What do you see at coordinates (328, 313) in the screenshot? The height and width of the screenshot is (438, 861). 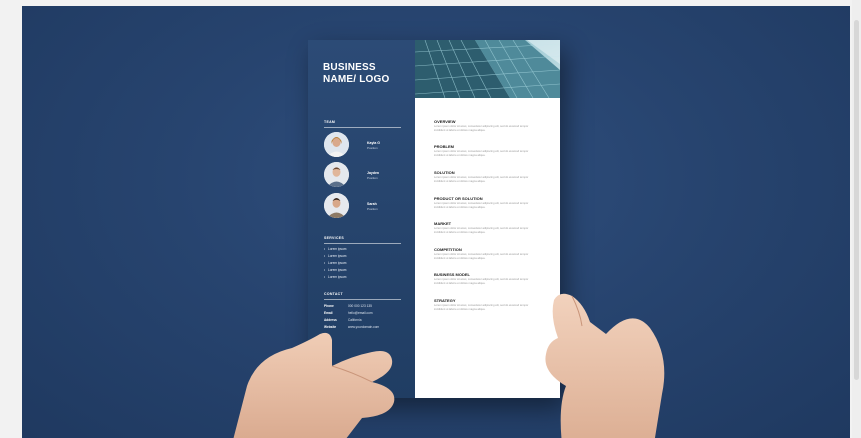 I see `contact-label: Email` at bounding box center [328, 313].